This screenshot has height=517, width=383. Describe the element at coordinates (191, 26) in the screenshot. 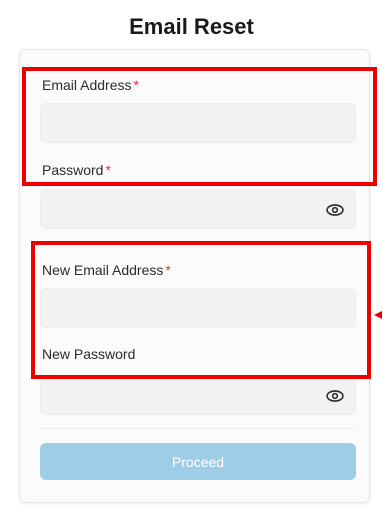

I see `page-title: Email Reset` at that location.